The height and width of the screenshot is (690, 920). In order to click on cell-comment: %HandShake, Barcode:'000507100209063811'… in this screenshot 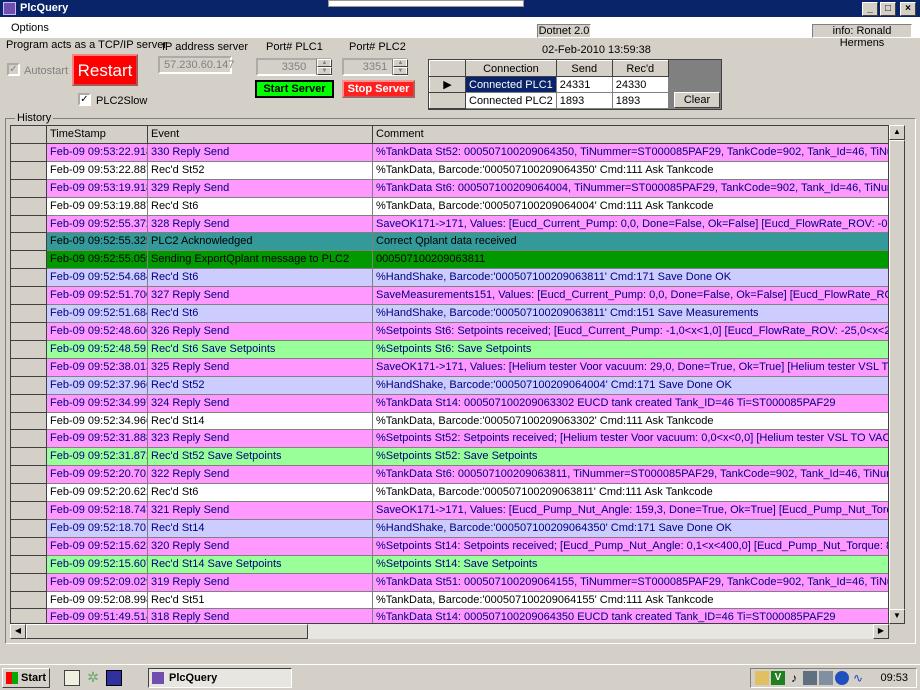, I will do `click(630, 278)`.